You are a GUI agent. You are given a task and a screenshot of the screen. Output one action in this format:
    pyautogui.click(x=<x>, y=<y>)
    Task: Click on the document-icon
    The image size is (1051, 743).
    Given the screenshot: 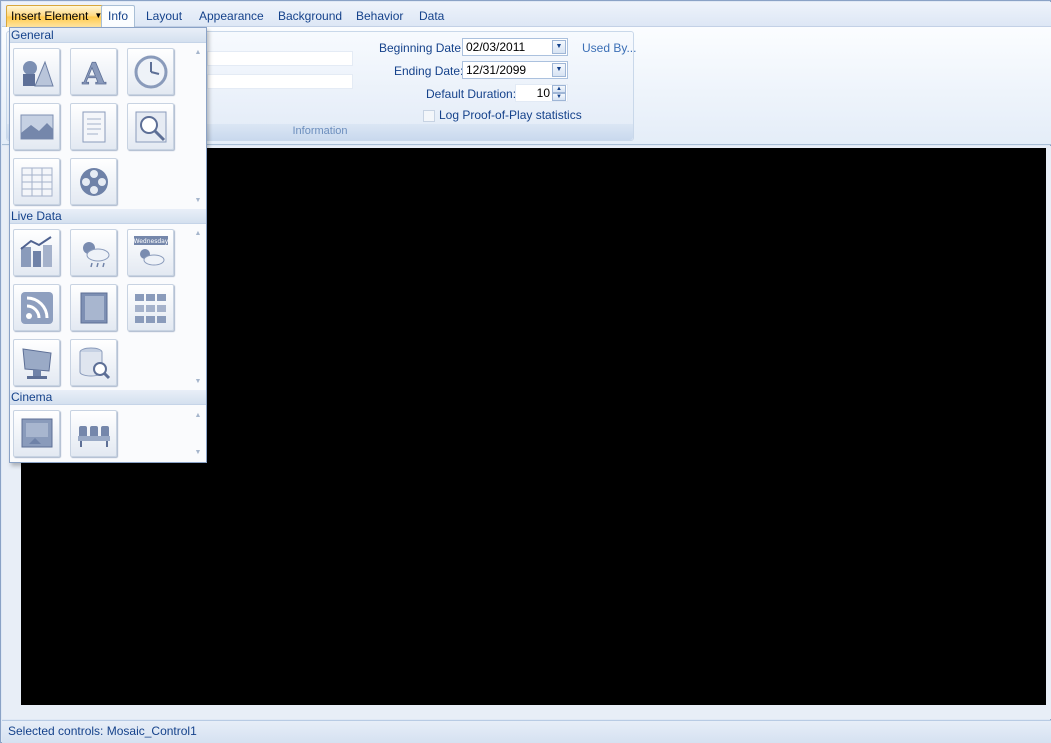 What is the action you would take?
    pyautogui.click(x=93, y=126)
    